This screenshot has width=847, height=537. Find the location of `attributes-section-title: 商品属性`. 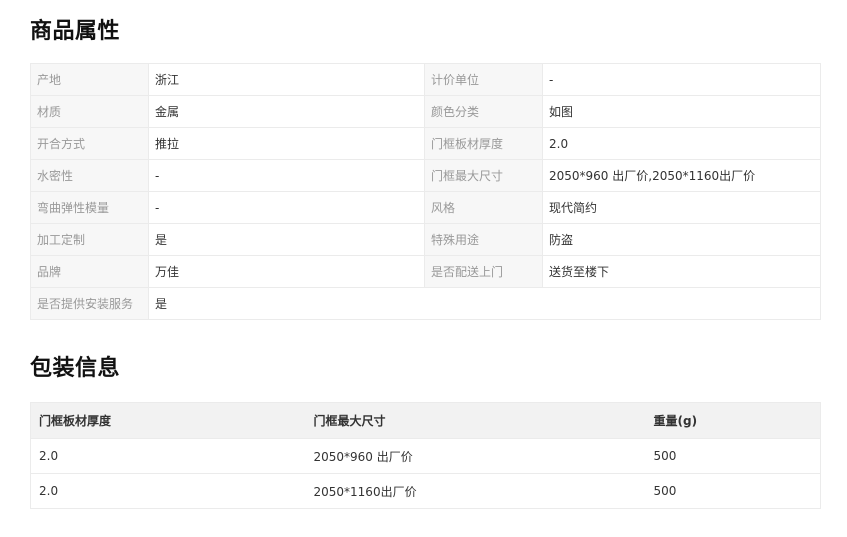

attributes-section-title: 商品属性 is located at coordinates (75, 31).